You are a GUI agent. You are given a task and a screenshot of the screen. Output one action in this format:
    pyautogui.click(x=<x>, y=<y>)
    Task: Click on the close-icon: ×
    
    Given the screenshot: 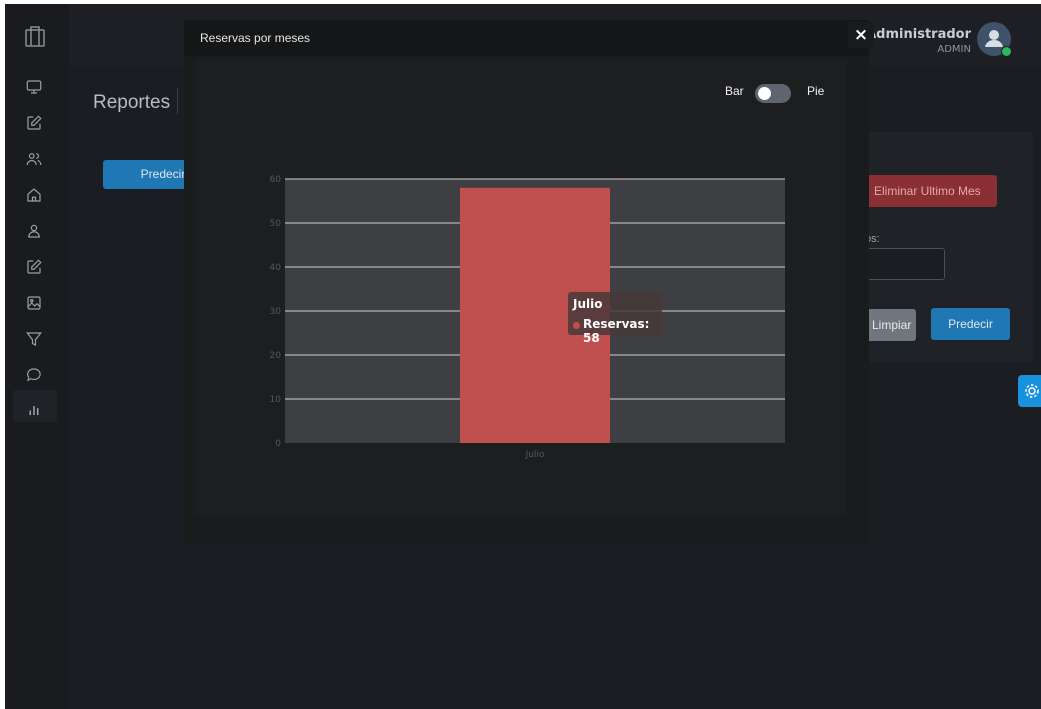 What is the action you would take?
    pyautogui.click(x=861, y=35)
    